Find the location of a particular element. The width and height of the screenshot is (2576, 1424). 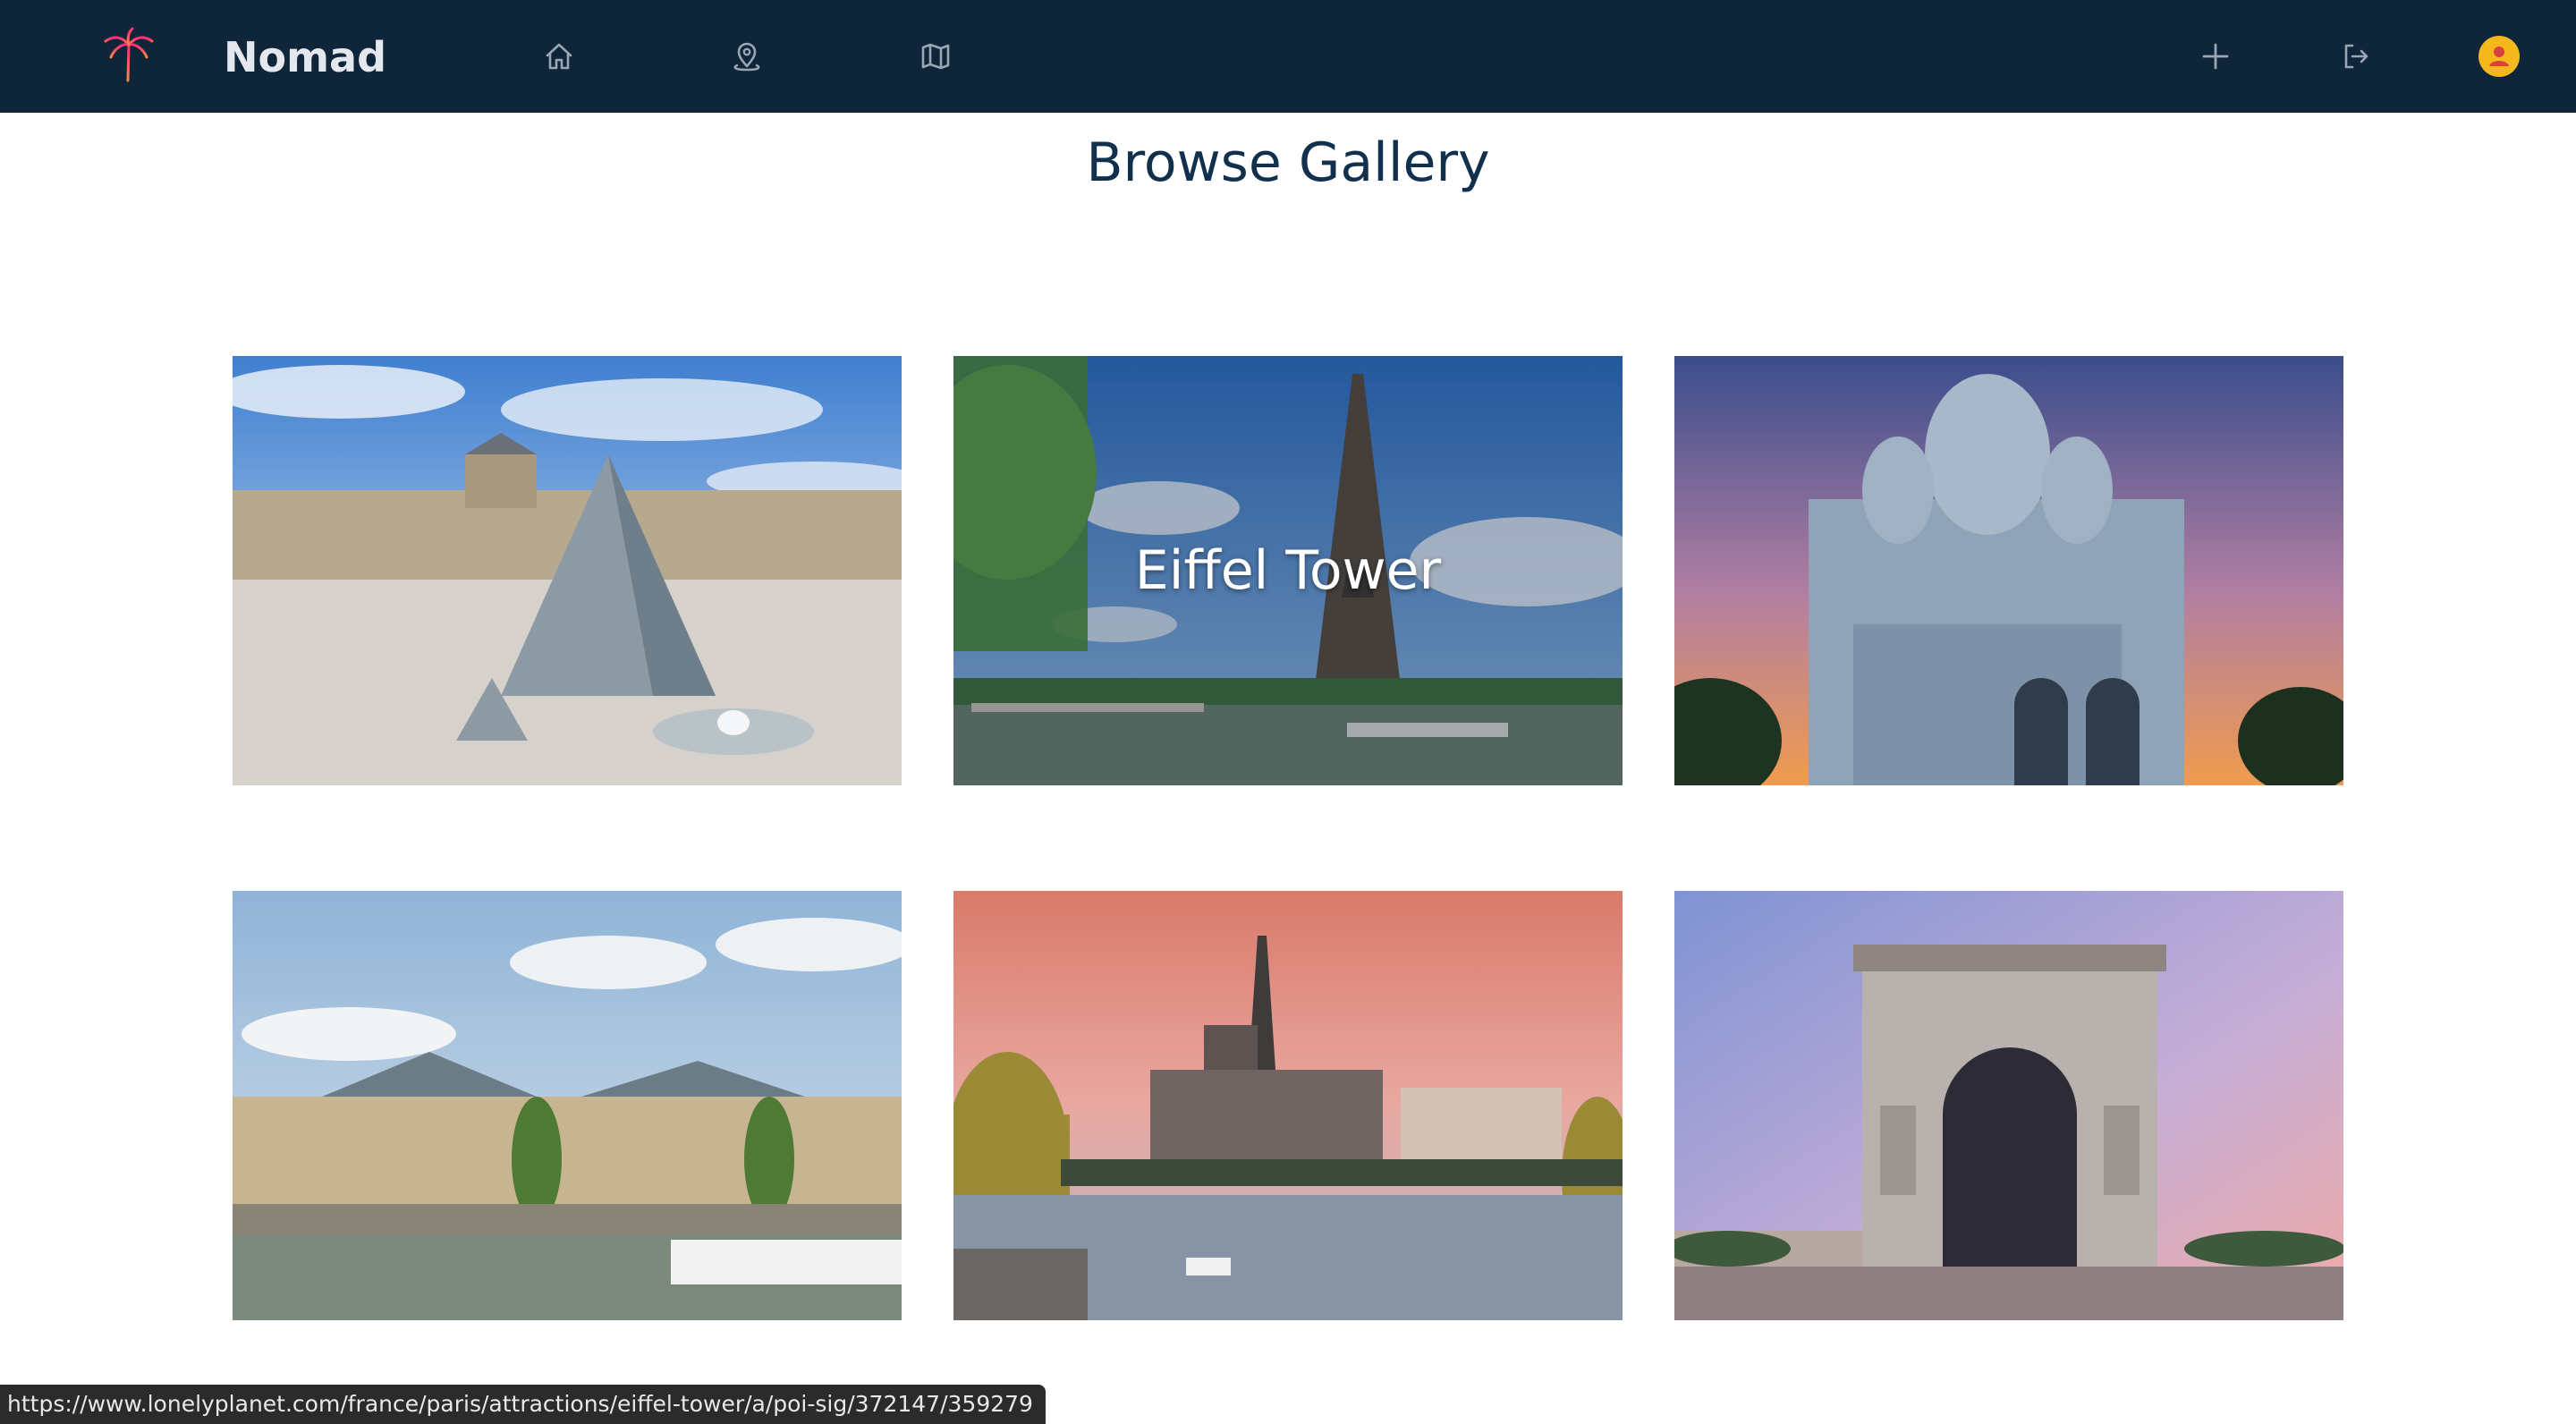

plus-icon is located at coordinates (2215, 56).